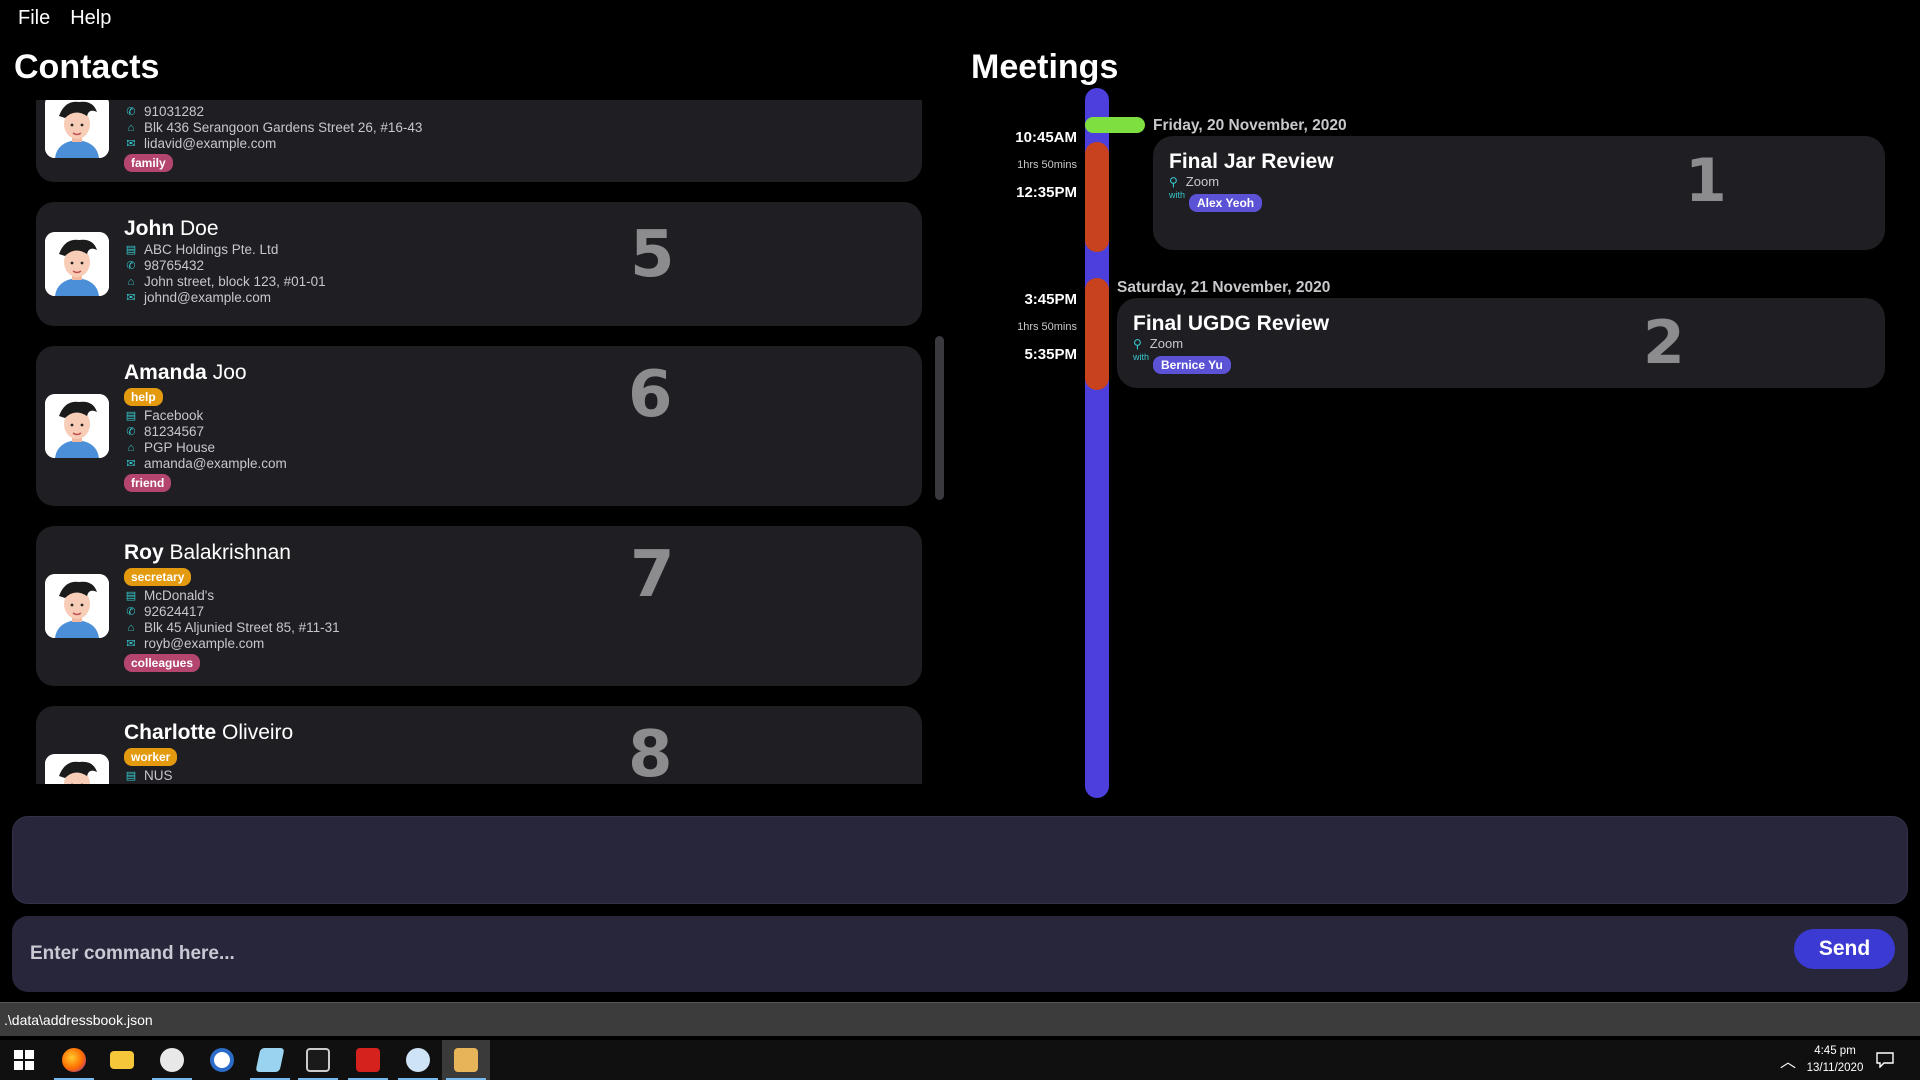 The width and height of the screenshot is (1920, 1080). What do you see at coordinates (24, 1060) in the screenshot?
I see `start-button` at bounding box center [24, 1060].